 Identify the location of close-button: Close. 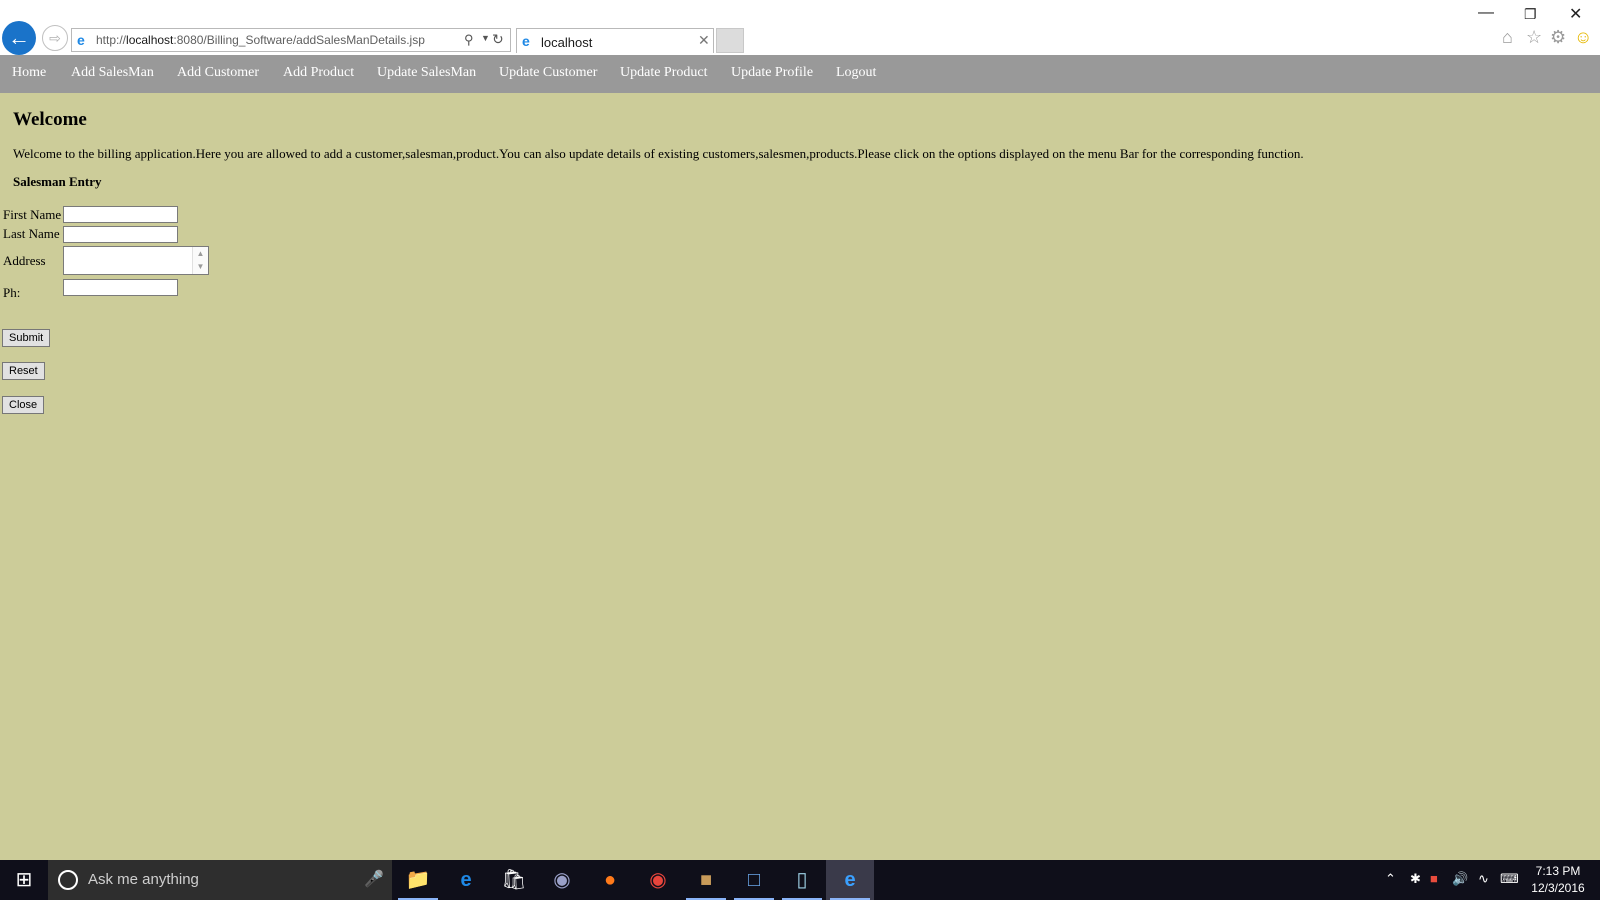
(23, 405).